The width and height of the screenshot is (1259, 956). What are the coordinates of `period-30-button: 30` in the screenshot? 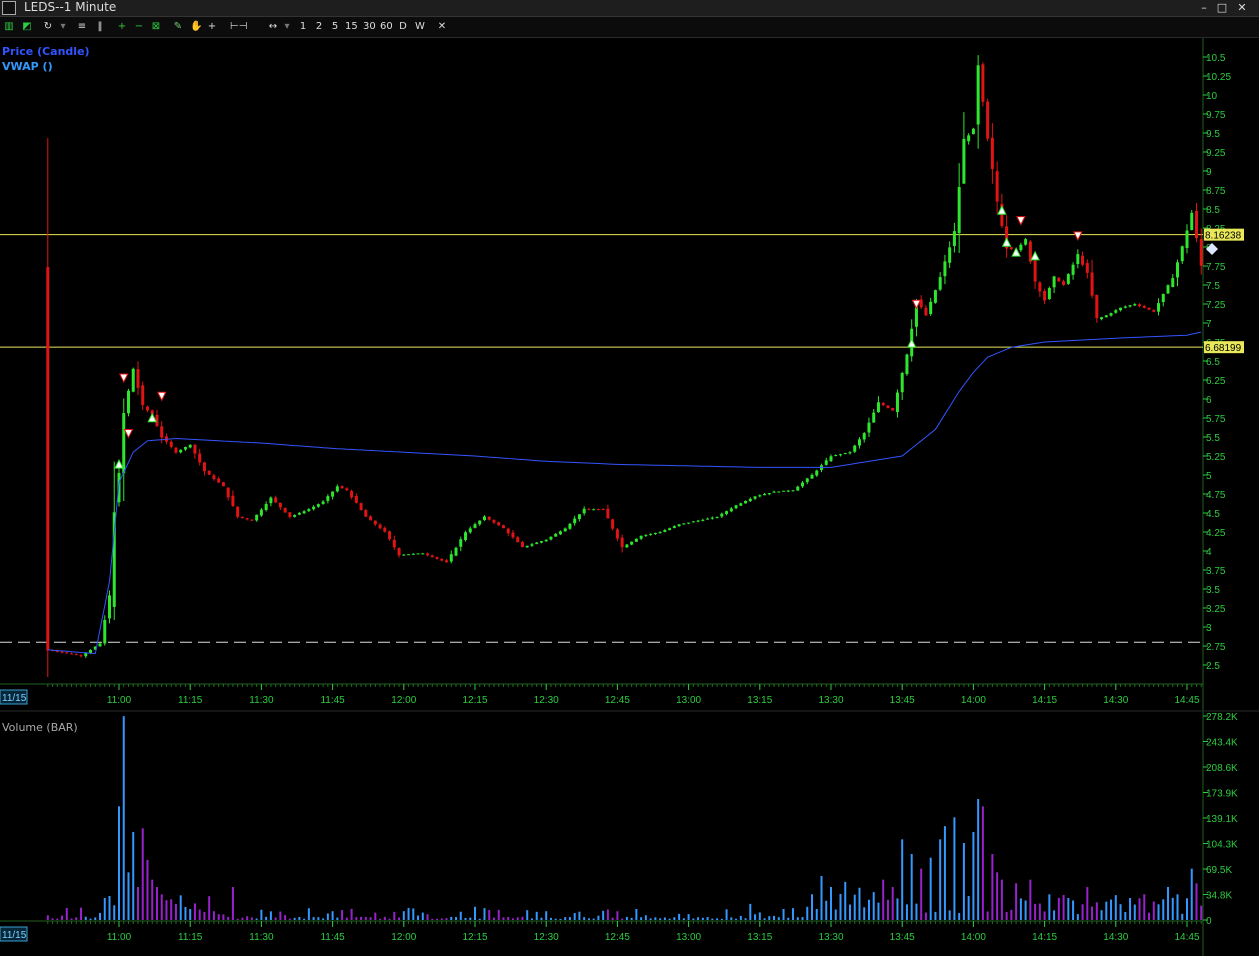 It's located at (369, 27).